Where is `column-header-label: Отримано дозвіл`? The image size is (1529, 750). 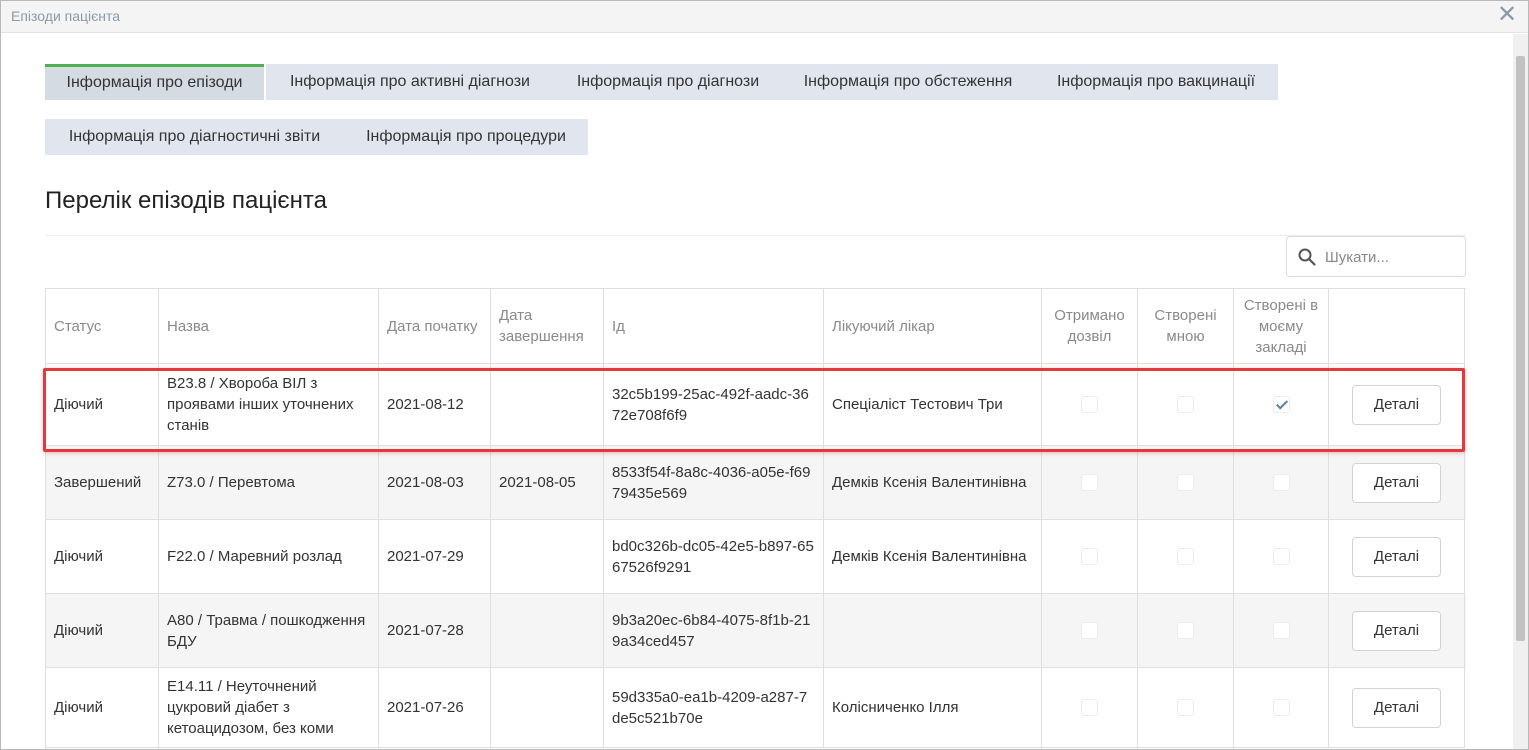
column-header-label: Отримано дозвіл is located at coordinates (1089, 326).